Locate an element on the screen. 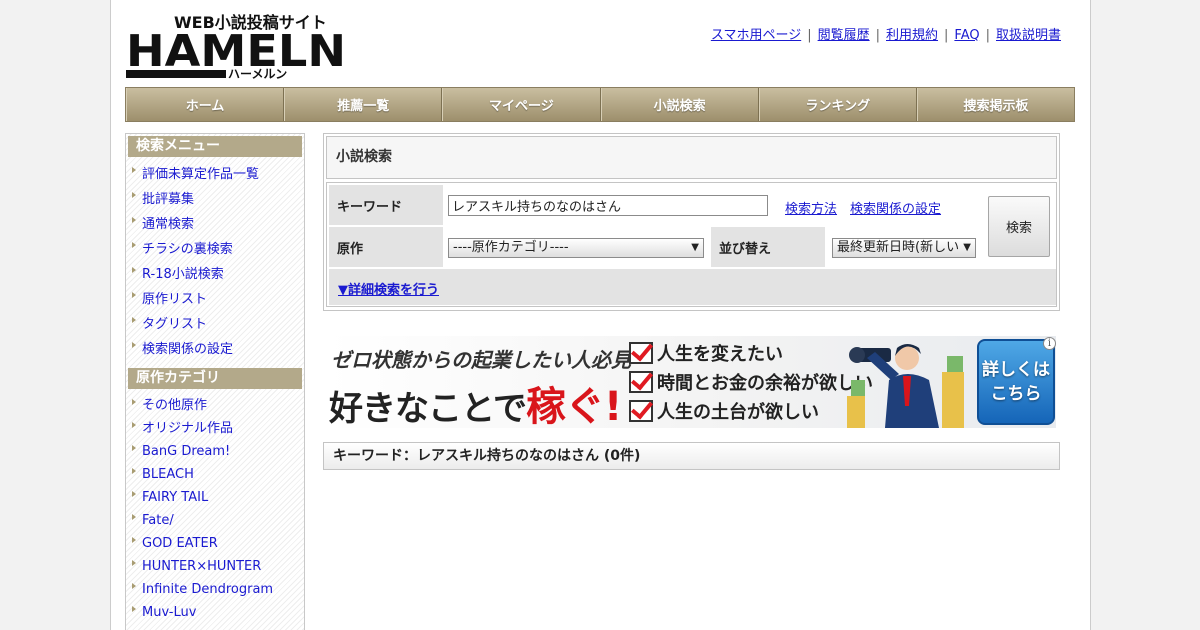  banner-details-button: 詳しくは こちら is located at coordinates (1016, 382).